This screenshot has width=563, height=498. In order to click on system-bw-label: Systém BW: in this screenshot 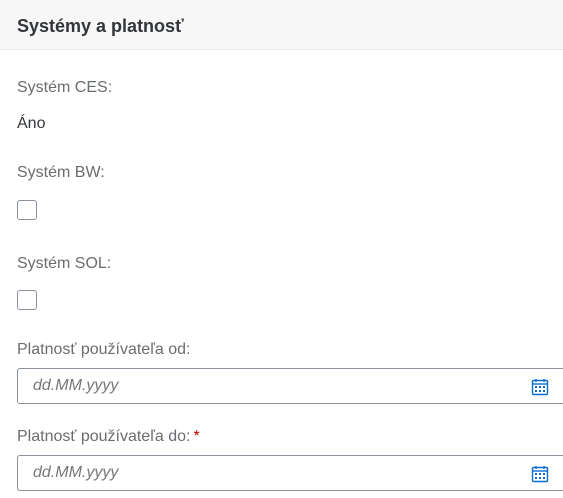, I will do `click(61, 172)`.